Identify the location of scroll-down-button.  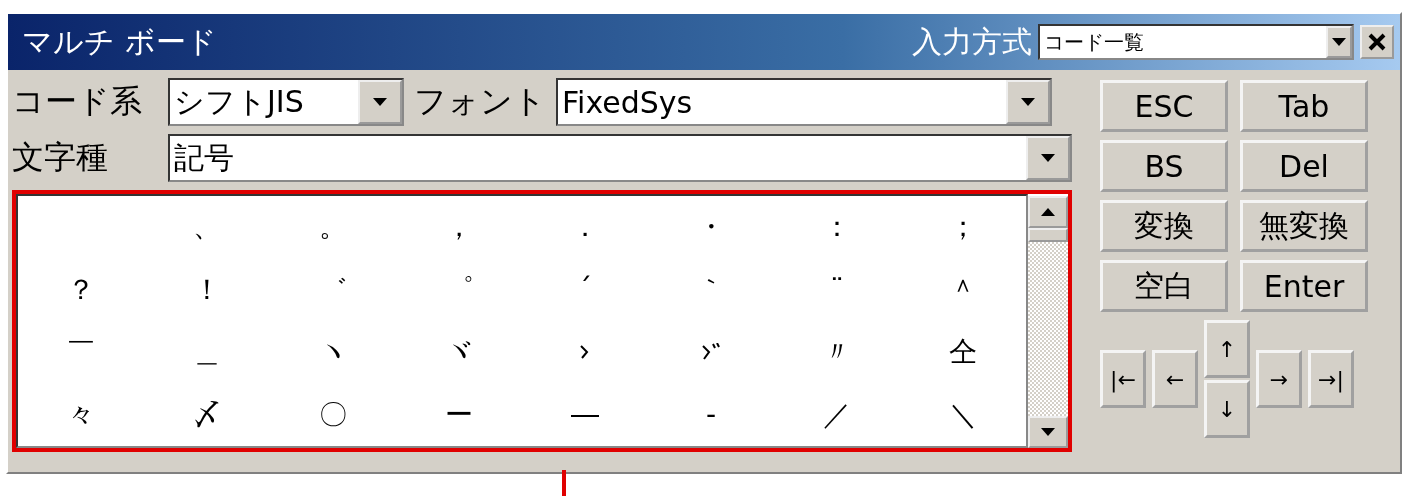
(1048, 432).